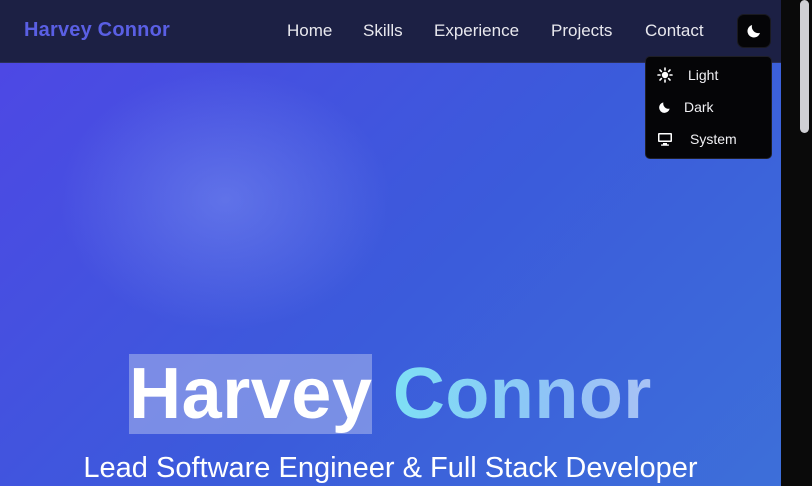  What do you see at coordinates (581, 31) in the screenshot?
I see `nav-link-projects: Projects` at bounding box center [581, 31].